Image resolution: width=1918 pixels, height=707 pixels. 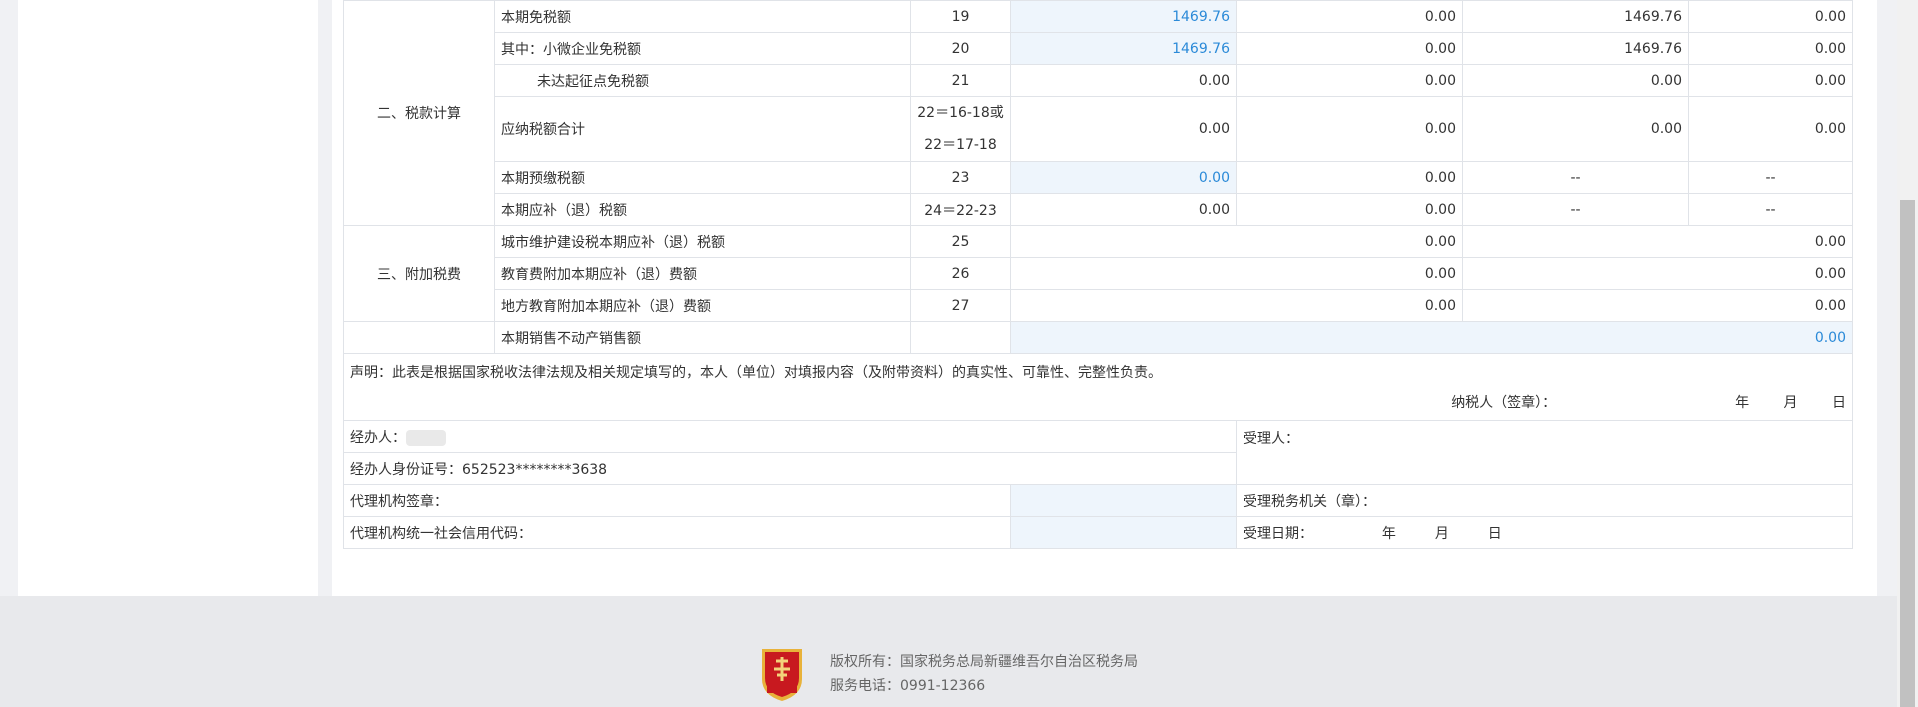 I want to click on line-number: 22＝16-18或 22＝17-18, so click(x=960, y=129).